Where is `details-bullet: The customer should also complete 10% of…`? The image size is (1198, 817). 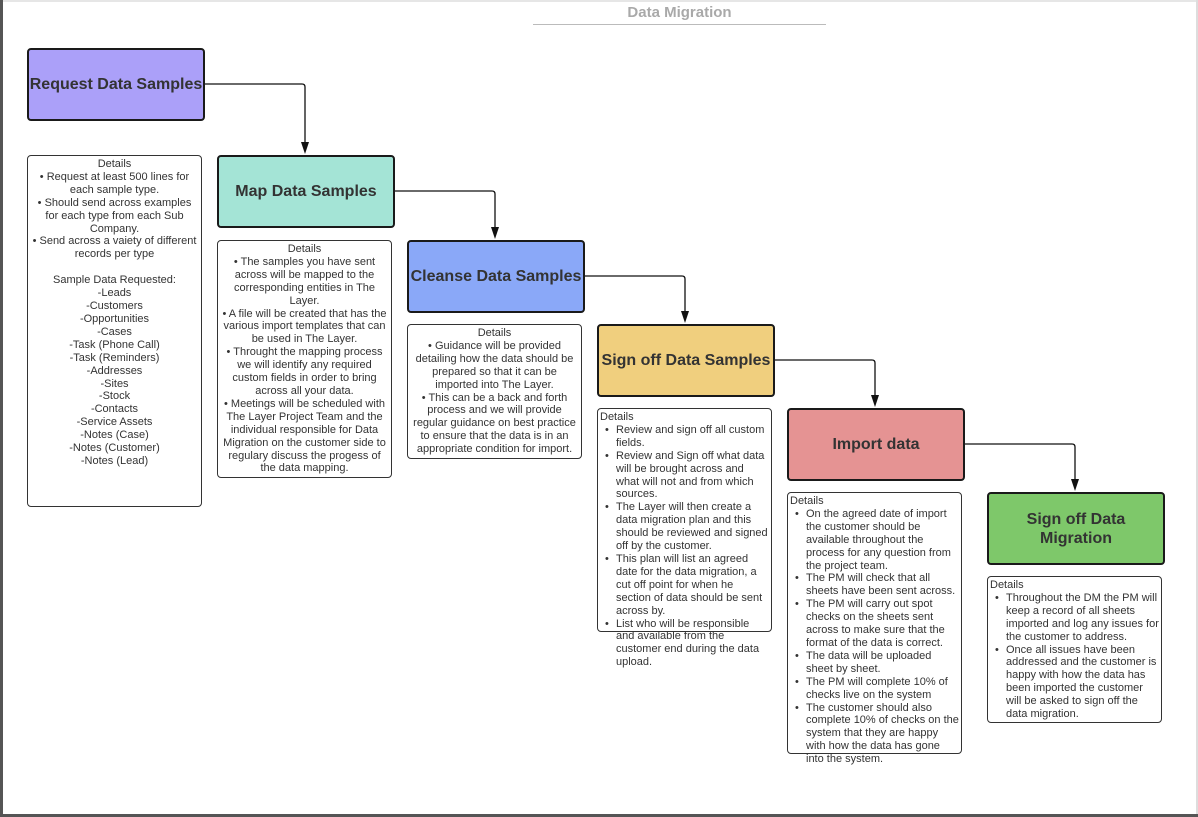 details-bullet: The customer should also complete 10% of… is located at coordinates (877, 734).